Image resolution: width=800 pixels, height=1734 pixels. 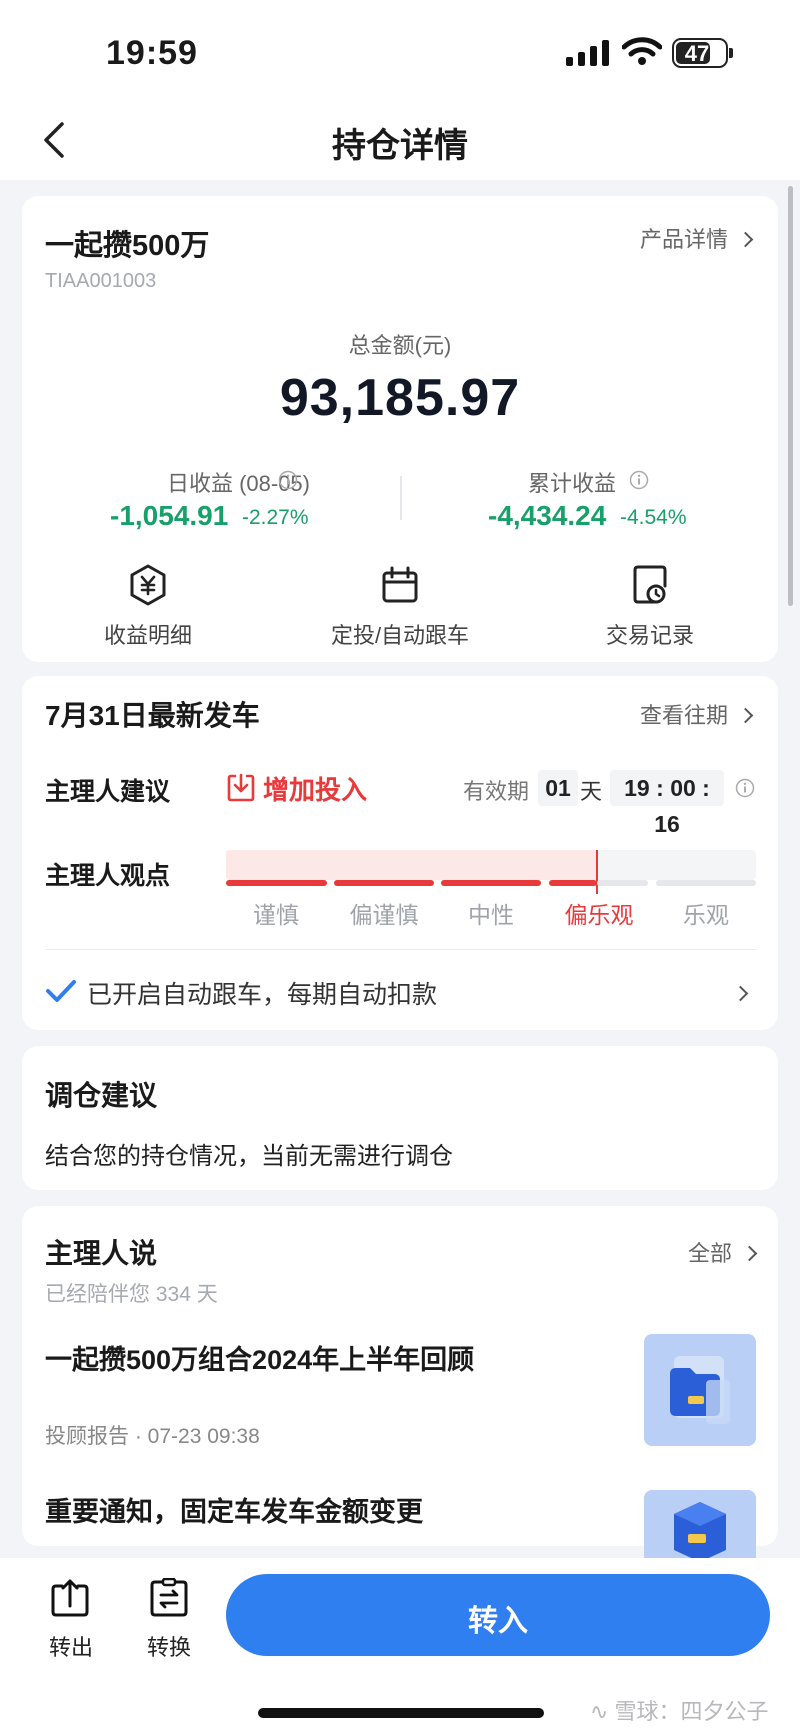 I want to click on sentiment-track, so click(x=676, y=865).